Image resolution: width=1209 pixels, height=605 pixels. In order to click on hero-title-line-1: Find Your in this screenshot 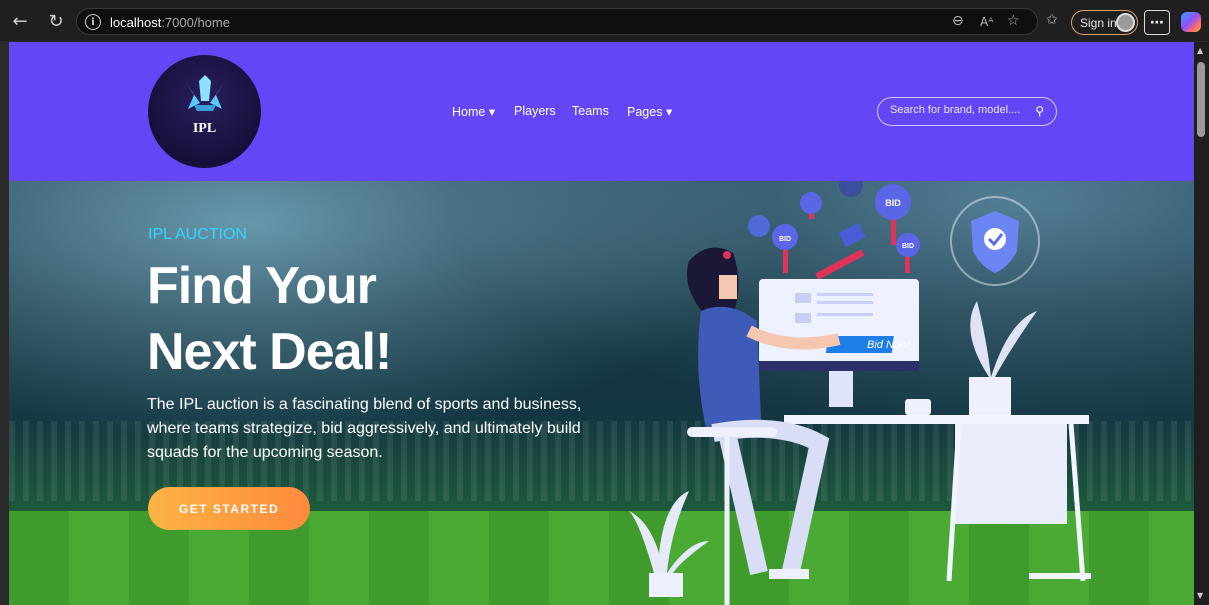, I will do `click(262, 286)`.